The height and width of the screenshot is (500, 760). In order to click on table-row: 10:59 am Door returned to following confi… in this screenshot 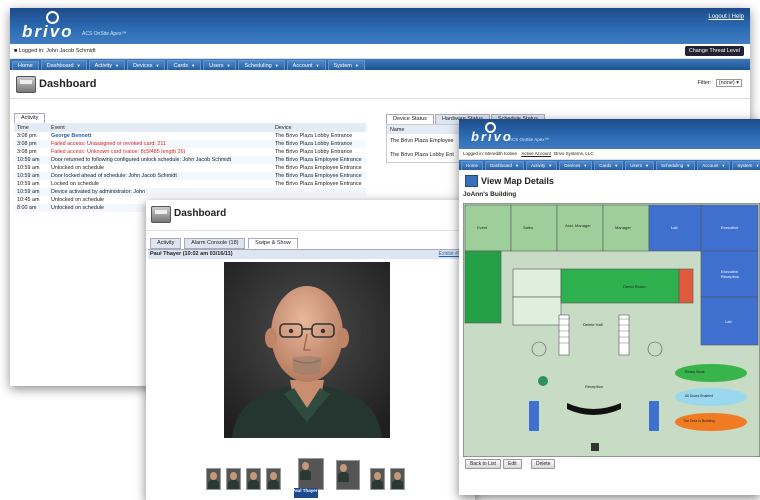, I will do `click(190, 160)`.